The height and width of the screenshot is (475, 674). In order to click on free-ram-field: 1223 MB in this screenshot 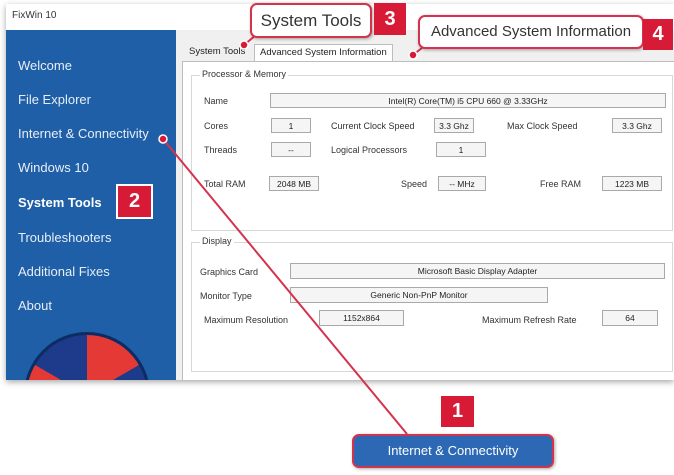, I will do `click(632, 183)`.